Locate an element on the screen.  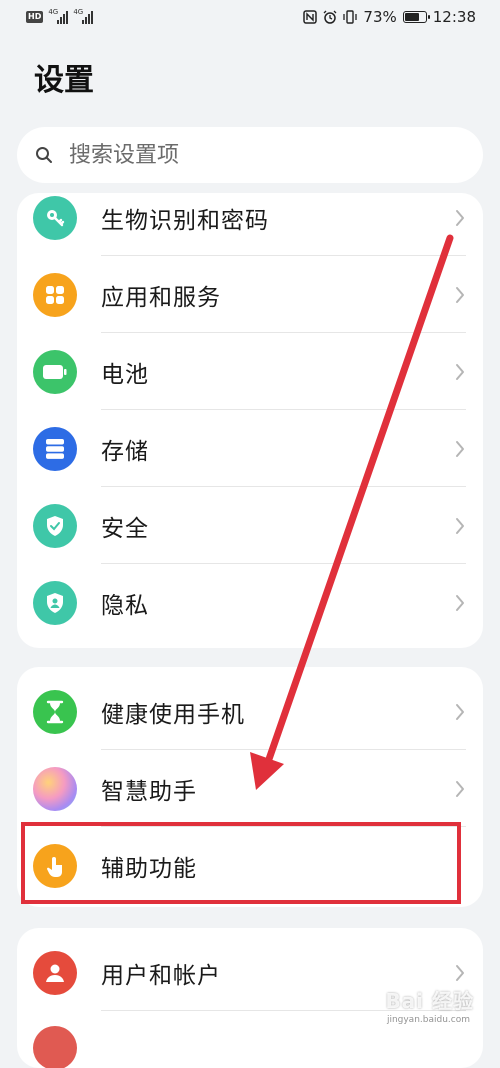
user-icon is located at coordinates (55, 972).